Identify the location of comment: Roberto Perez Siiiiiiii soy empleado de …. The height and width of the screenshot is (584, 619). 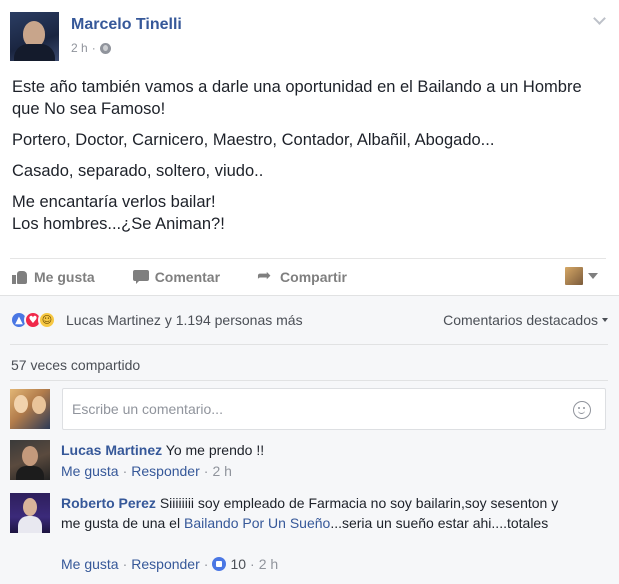
(309, 535).